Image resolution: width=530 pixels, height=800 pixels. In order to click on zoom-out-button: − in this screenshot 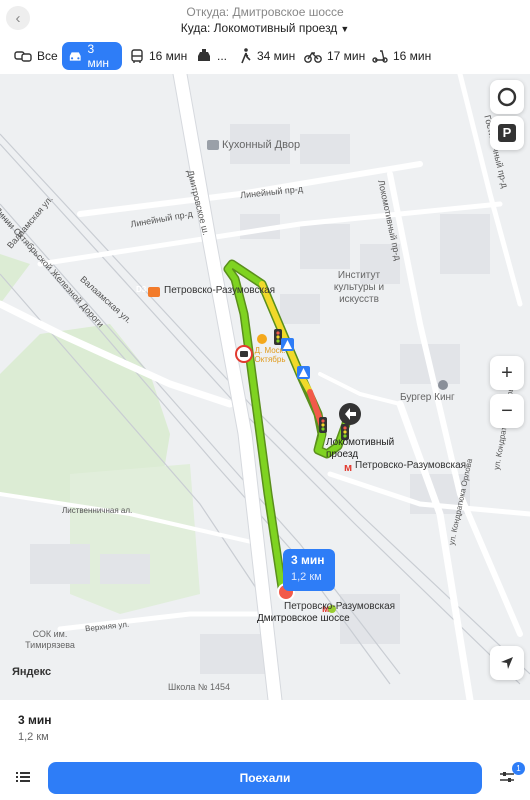, I will do `click(507, 411)`.